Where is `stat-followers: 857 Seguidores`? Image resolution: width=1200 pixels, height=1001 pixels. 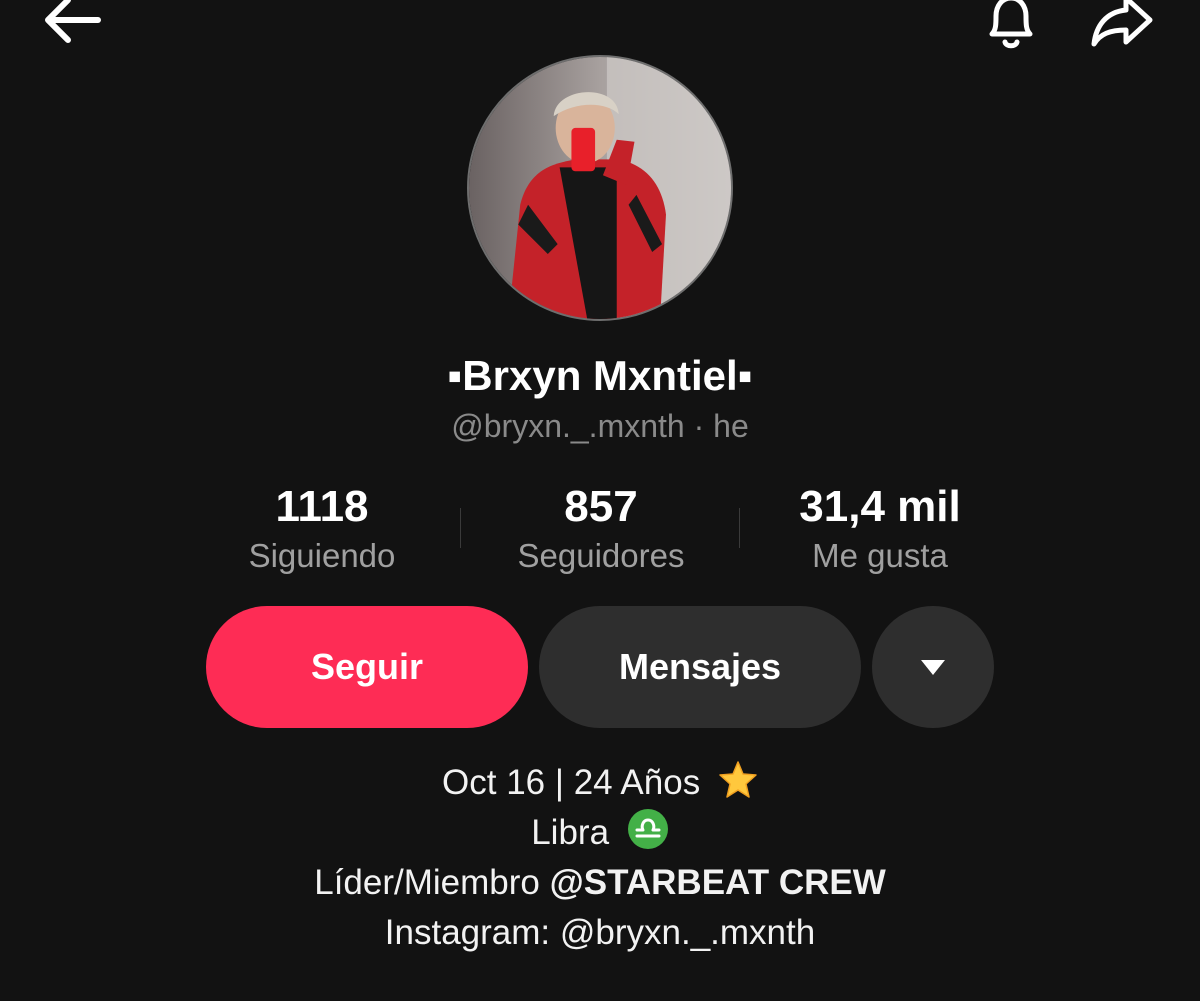
stat-followers: 857 Seguidores is located at coordinates (601, 529).